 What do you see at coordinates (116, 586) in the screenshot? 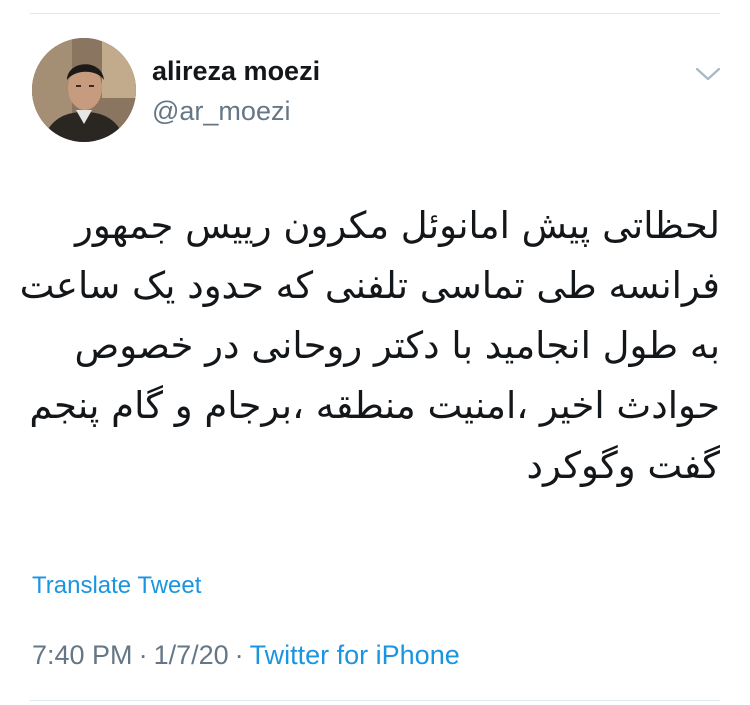
I see `translate-tweet-link: Translate Tweet` at bounding box center [116, 586].